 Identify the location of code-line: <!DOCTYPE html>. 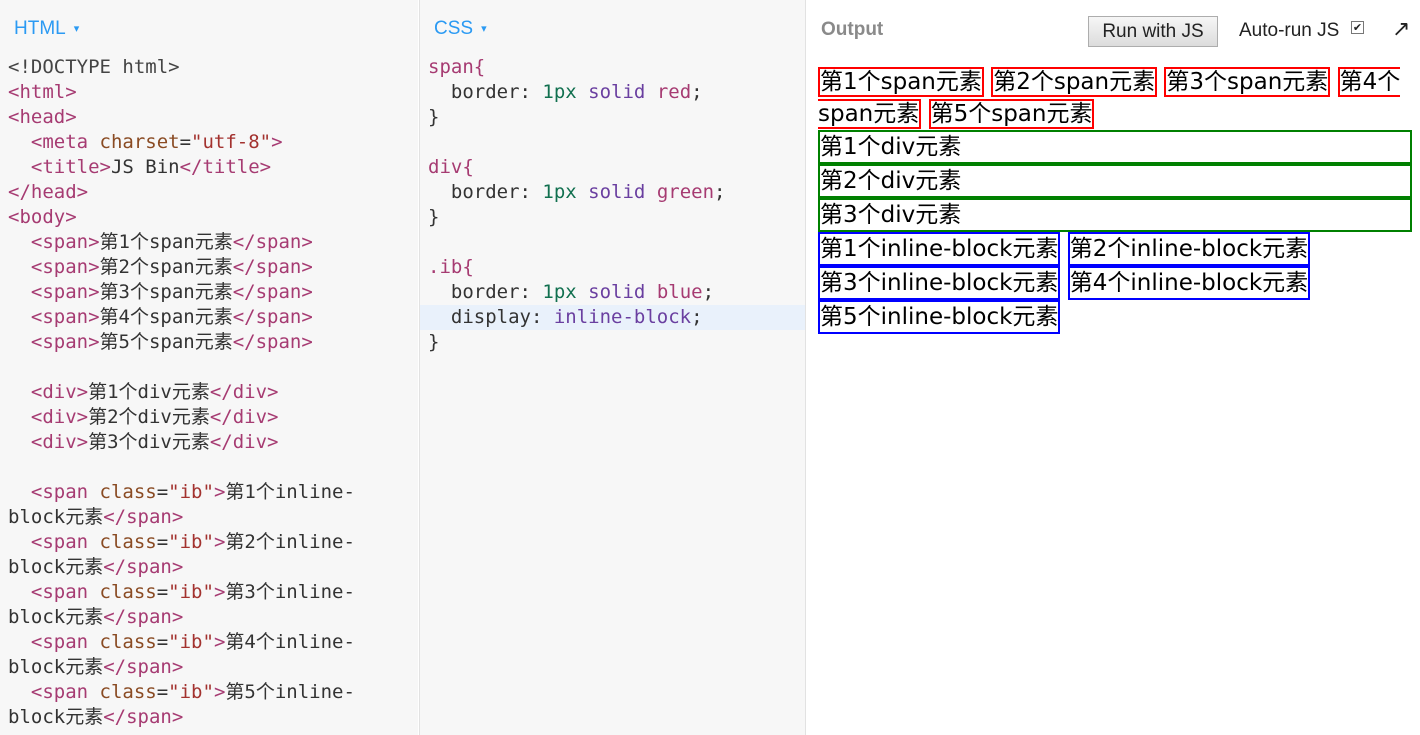
(209, 67).